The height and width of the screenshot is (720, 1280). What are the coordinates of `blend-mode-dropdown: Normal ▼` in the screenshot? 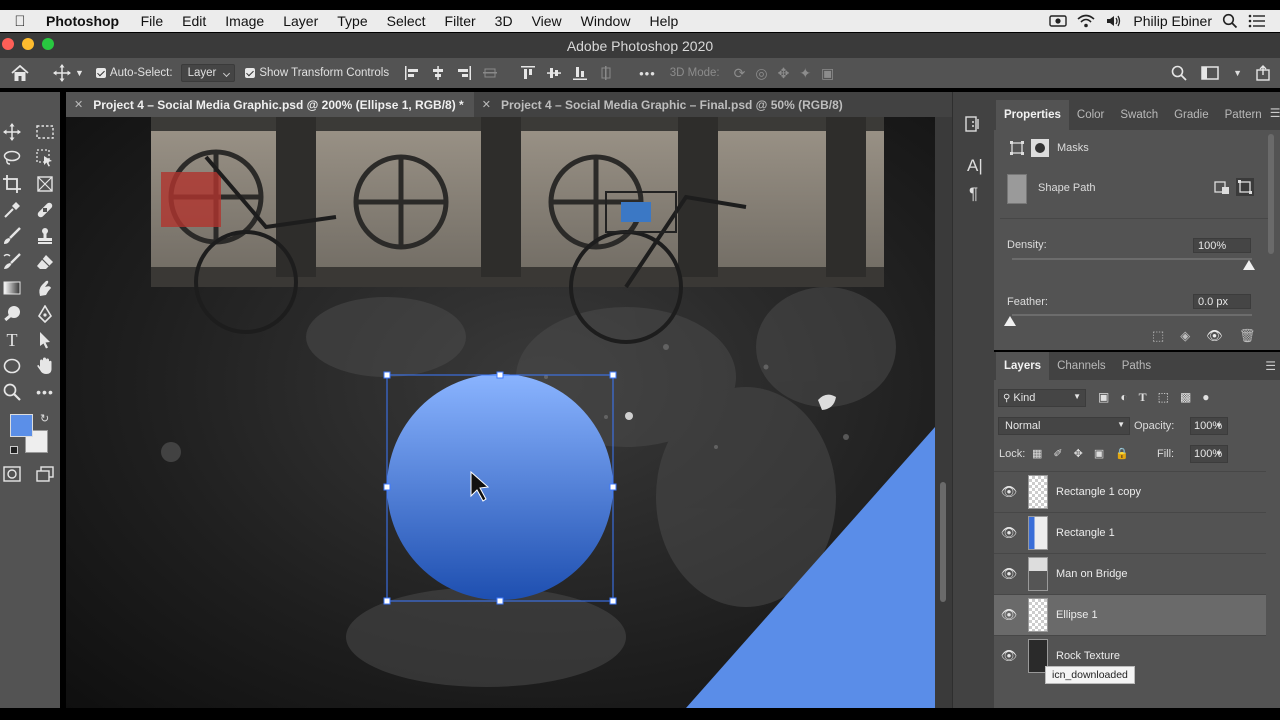 It's located at (1064, 426).